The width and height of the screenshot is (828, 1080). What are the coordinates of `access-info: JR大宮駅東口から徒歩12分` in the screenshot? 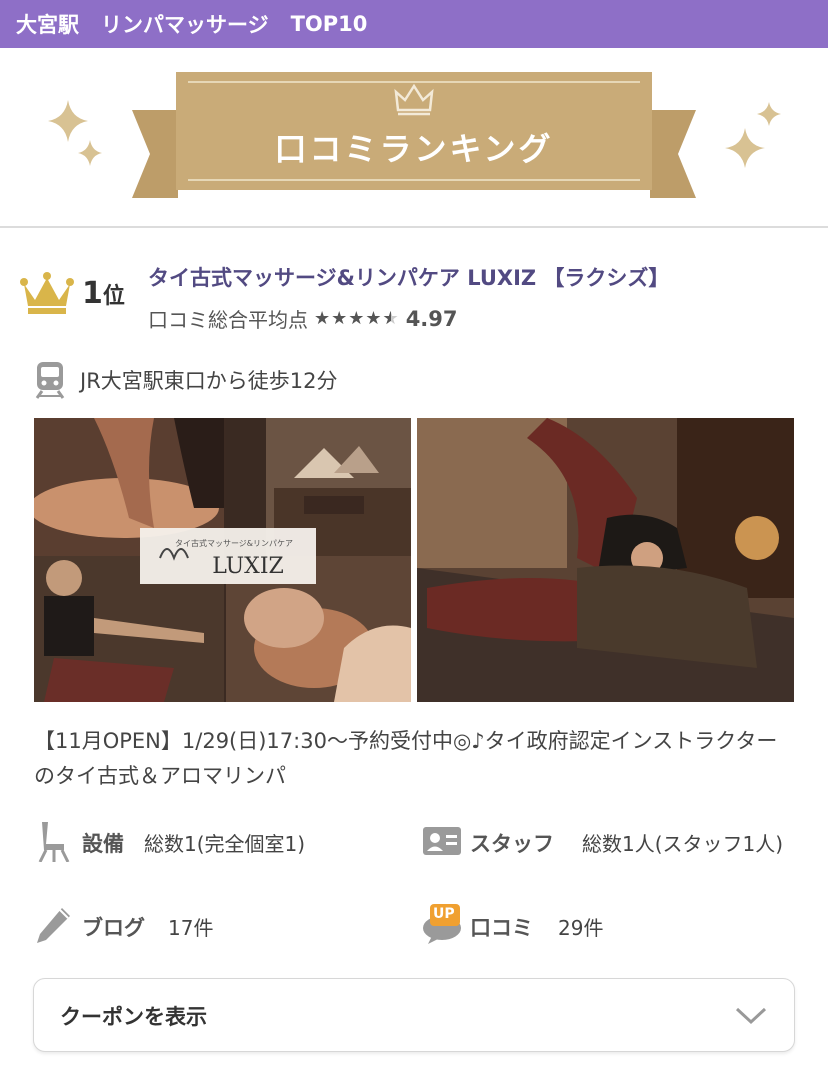 It's located at (186, 380).